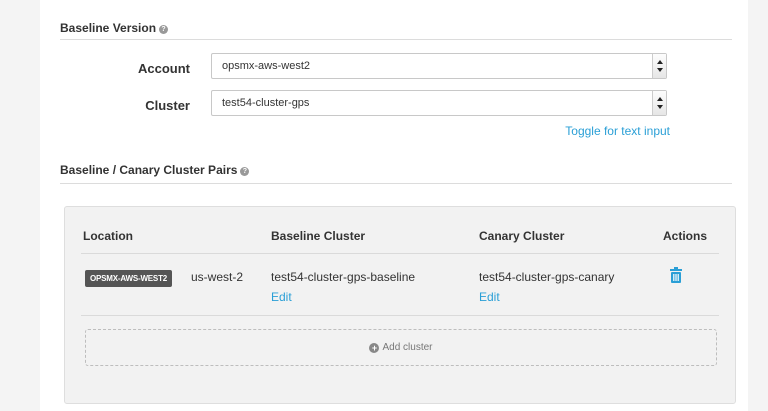 The height and width of the screenshot is (411, 768). I want to click on plus-circle-icon: +, so click(374, 348).